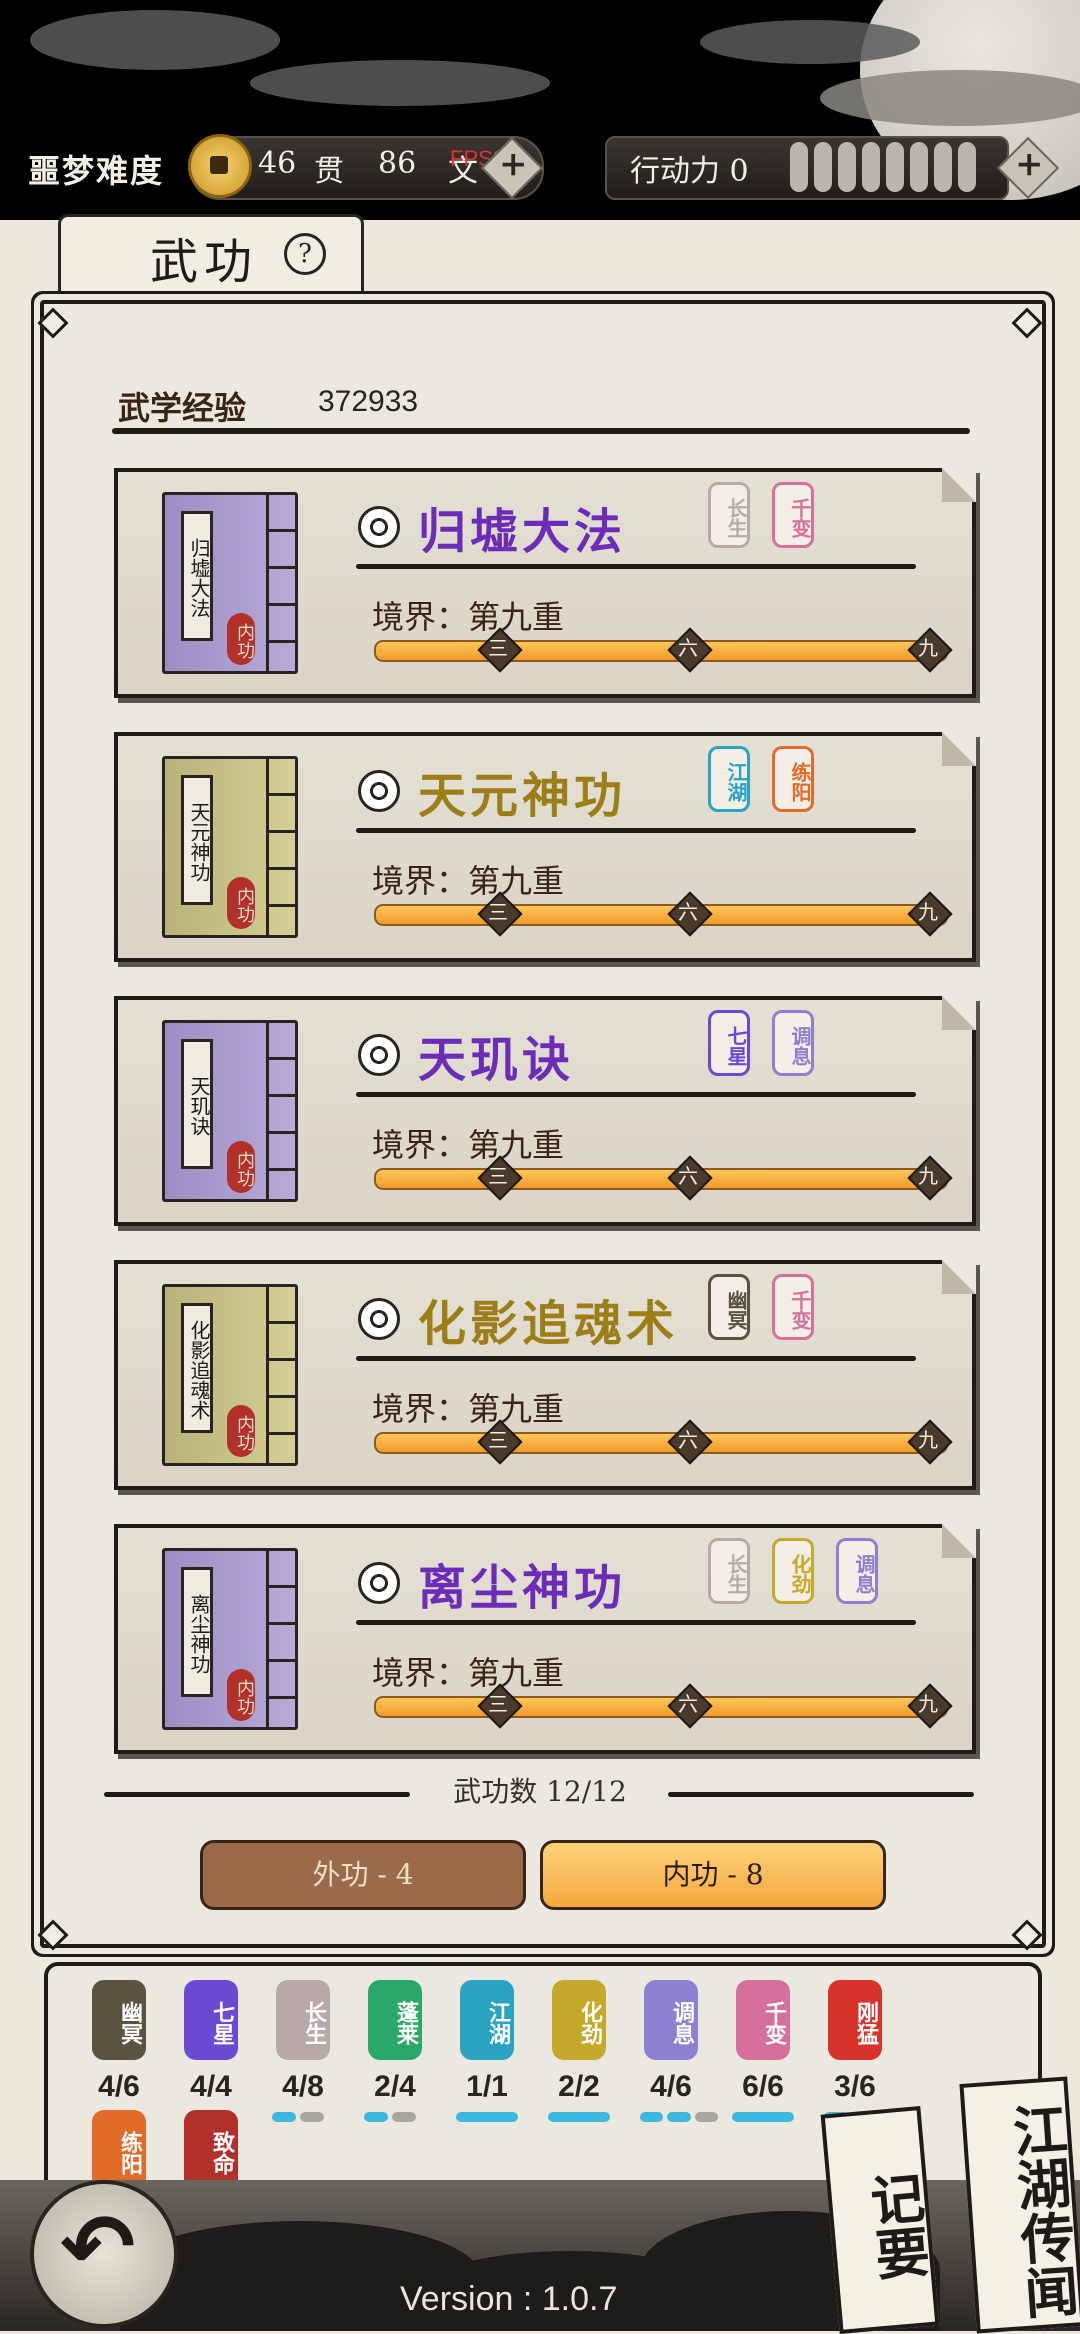 The width and height of the screenshot is (1080, 2334). Describe the element at coordinates (763, 2020) in the screenshot. I see `attribute-tag: 千变` at that location.